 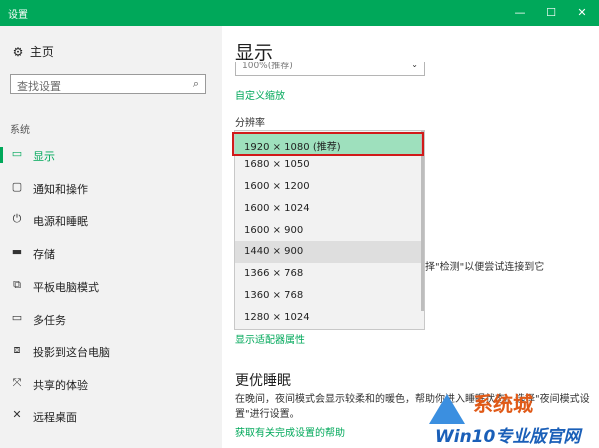 I want to click on scale-select: 100%(推荐) ⌄, so click(x=330, y=69).